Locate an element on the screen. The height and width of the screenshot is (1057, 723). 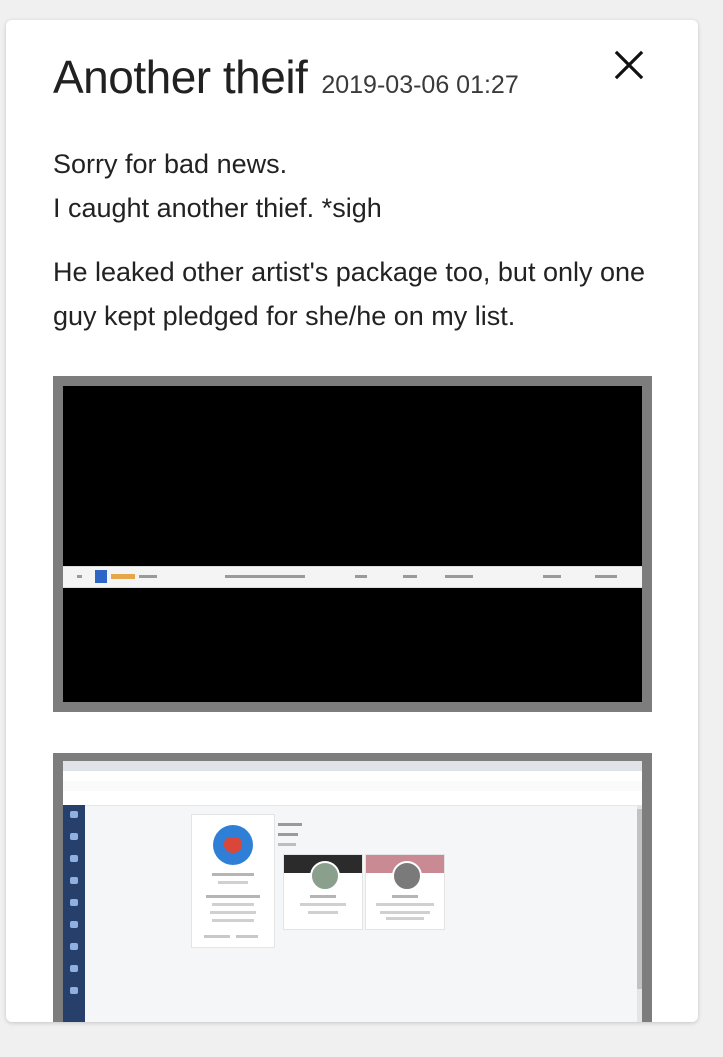
close-button is located at coordinates (629, 65).